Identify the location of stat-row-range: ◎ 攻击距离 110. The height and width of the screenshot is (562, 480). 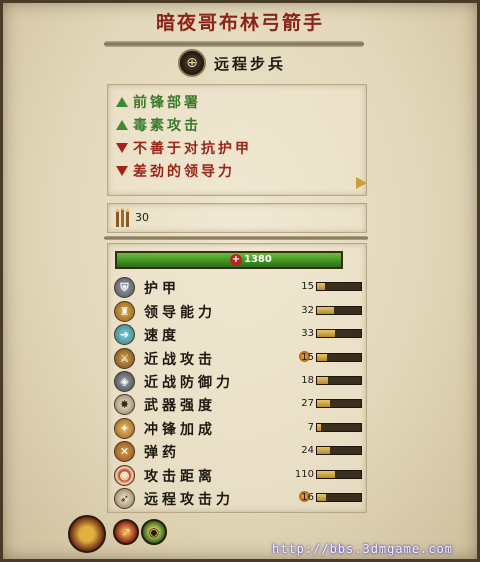
(239, 476).